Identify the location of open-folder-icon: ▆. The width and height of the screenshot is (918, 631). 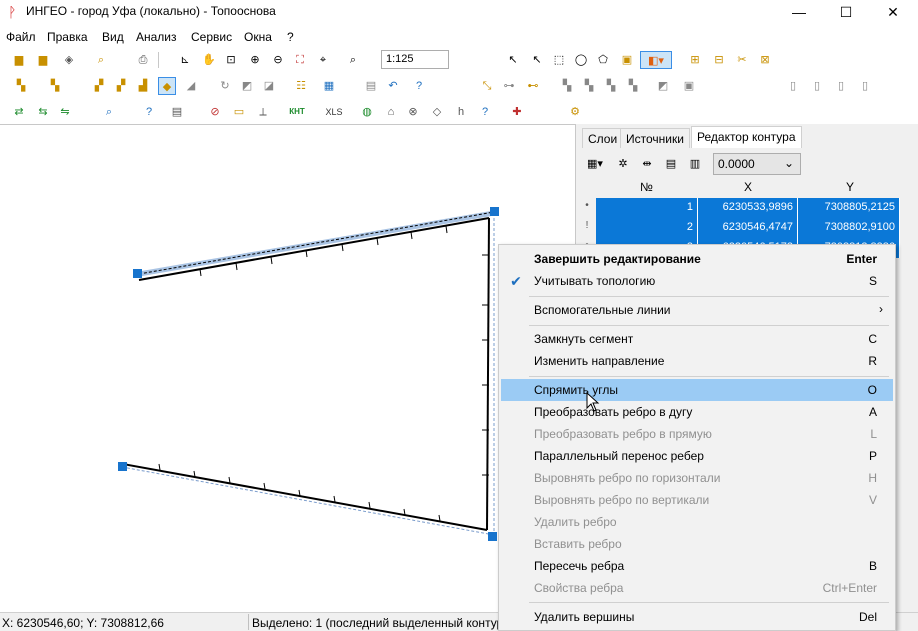
(19, 60).